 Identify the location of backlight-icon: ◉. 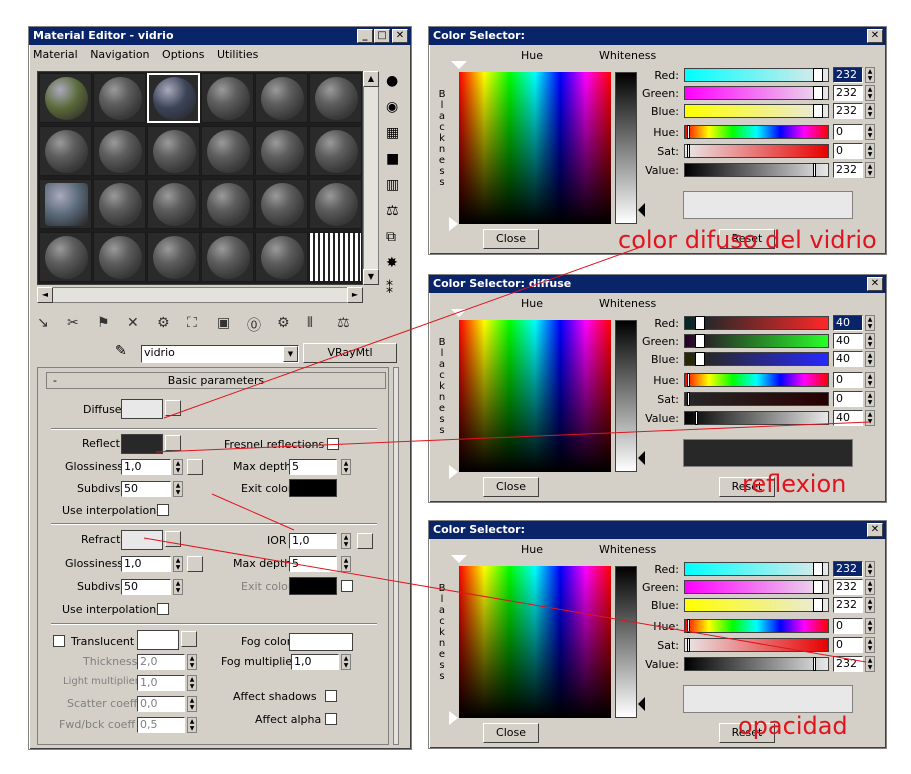
(392, 107).